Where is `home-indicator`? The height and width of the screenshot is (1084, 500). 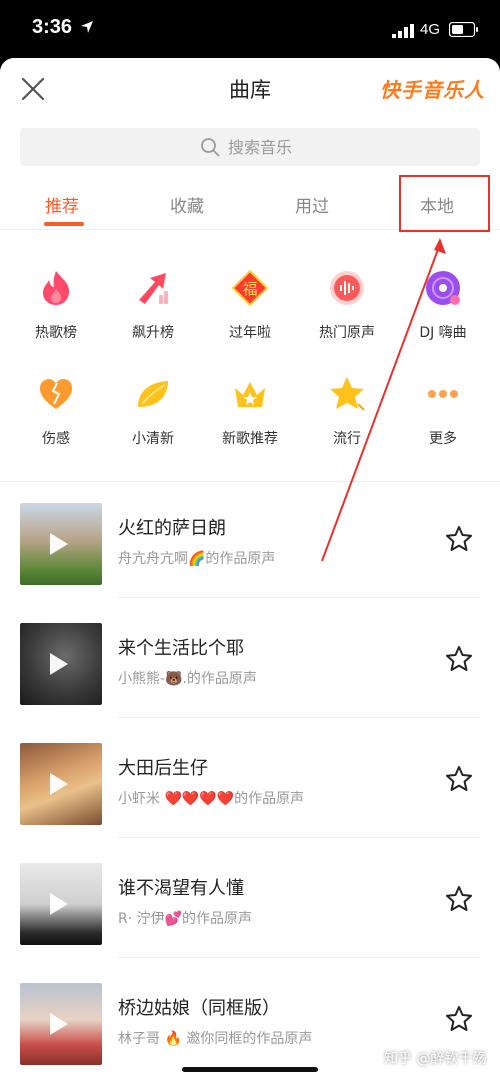 home-indicator is located at coordinates (250, 1069).